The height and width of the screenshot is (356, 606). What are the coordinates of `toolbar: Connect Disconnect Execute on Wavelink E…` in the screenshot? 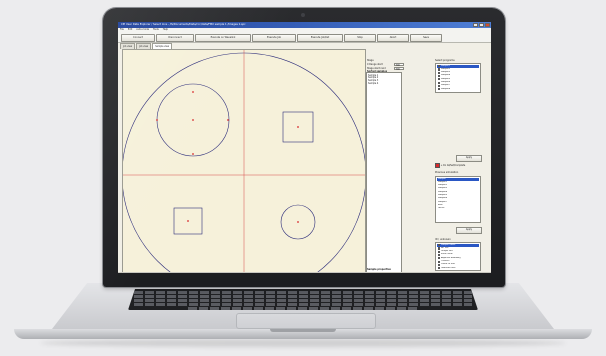 It's located at (304, 37).